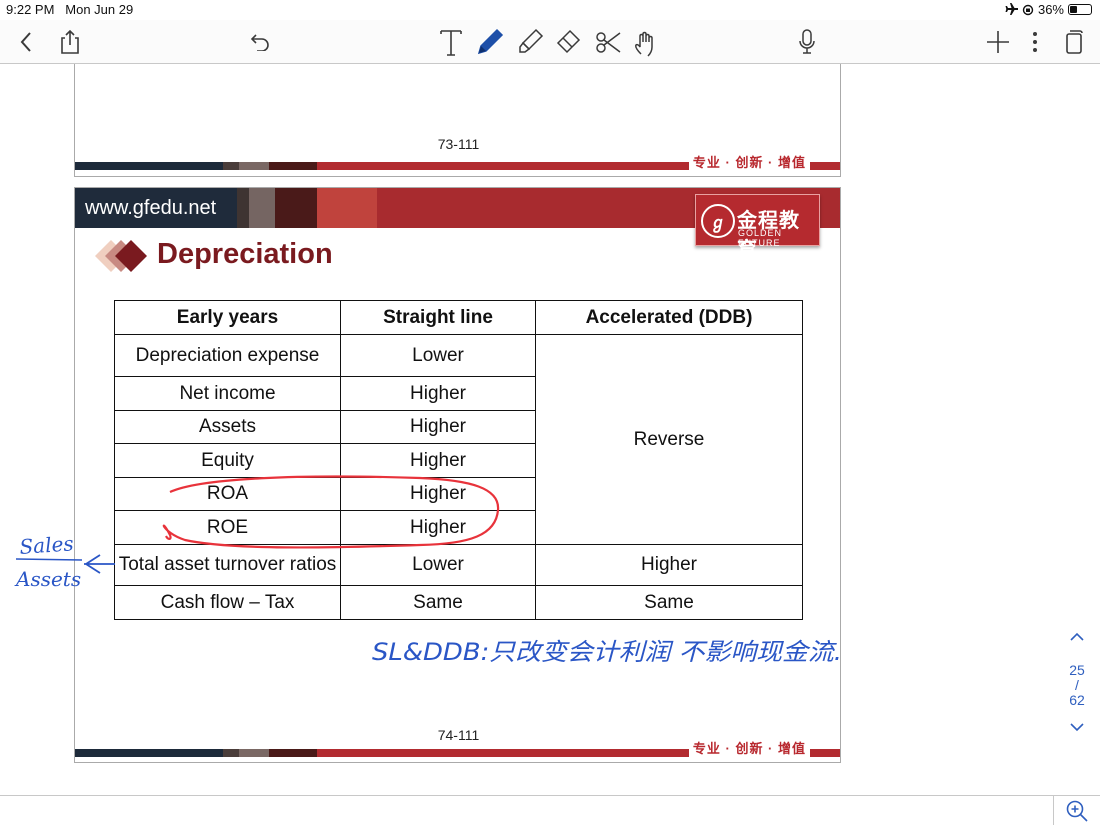 Image resolution: width=1100 pixels, height=825 pixels. Describe the element at coordinates (1011, 9) in the screenshot. I see `airplane-icon` at that location.